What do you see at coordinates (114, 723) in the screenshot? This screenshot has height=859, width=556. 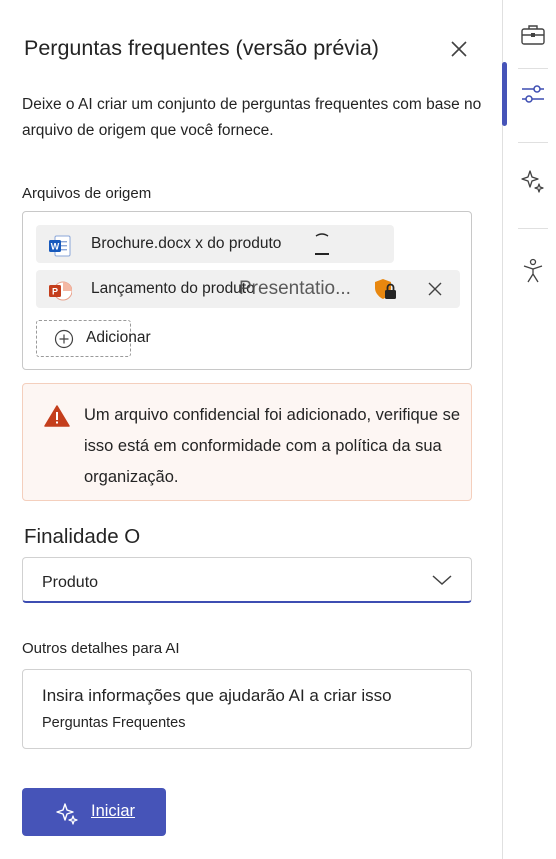 I see `details-value: Perguntas Frequentes` at bounding box center [114, 723].